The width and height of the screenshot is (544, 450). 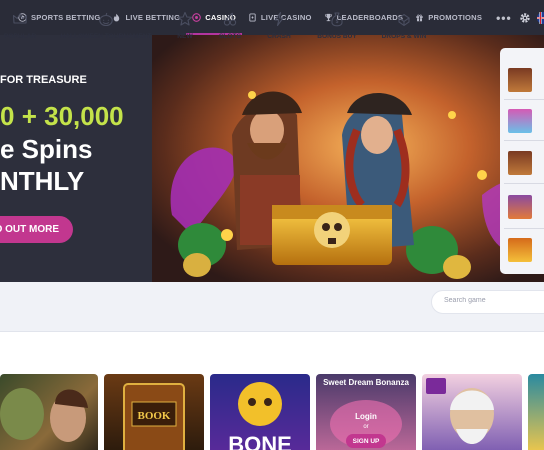 What do you see at coordinates (230, 36) in the screenshot?
I see `category-label: SLOTS` at bounding box center [230, 36].